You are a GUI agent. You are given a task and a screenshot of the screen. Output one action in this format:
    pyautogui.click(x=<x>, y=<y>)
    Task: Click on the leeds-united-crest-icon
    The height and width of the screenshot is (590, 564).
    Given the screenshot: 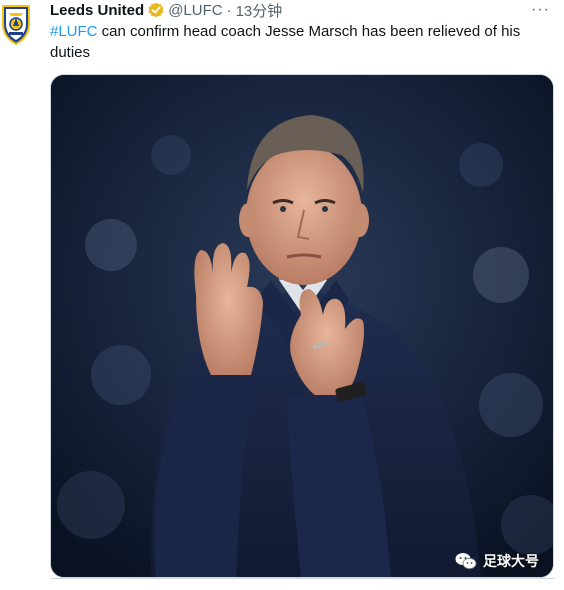 What is the action you would take?
    pyautogui.click(x=16, y=25)
    